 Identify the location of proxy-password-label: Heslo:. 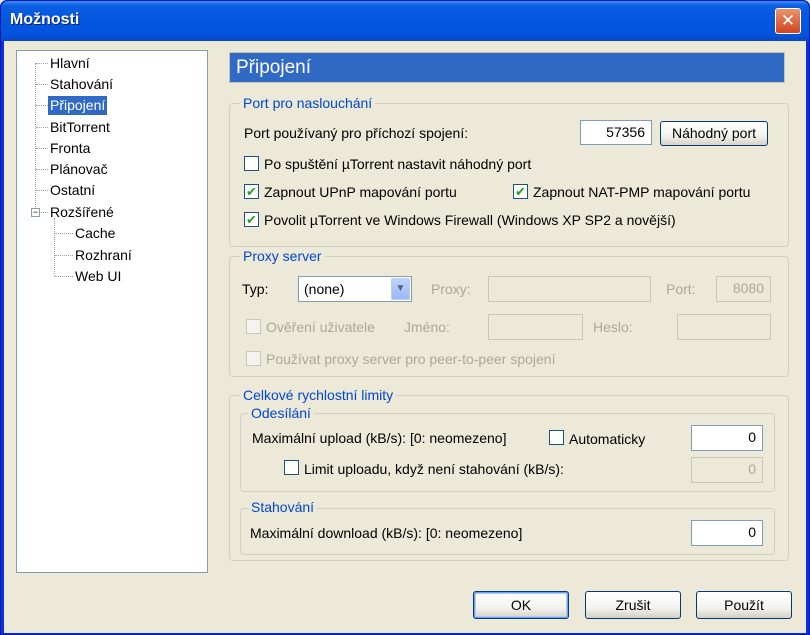
(613, 327).